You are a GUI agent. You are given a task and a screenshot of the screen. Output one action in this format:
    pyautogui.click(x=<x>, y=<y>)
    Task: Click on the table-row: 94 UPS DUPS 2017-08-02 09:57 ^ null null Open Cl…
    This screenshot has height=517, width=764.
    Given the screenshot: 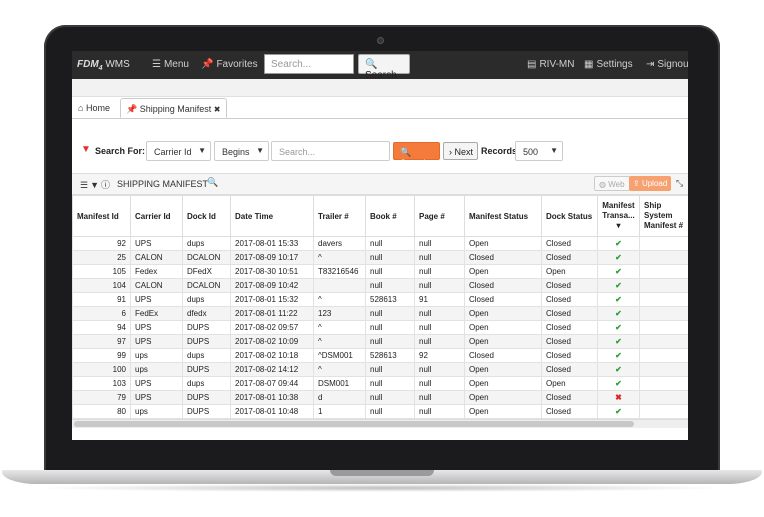 What is the action you would take?
    pyautogui.click(x=380, y=327)
    